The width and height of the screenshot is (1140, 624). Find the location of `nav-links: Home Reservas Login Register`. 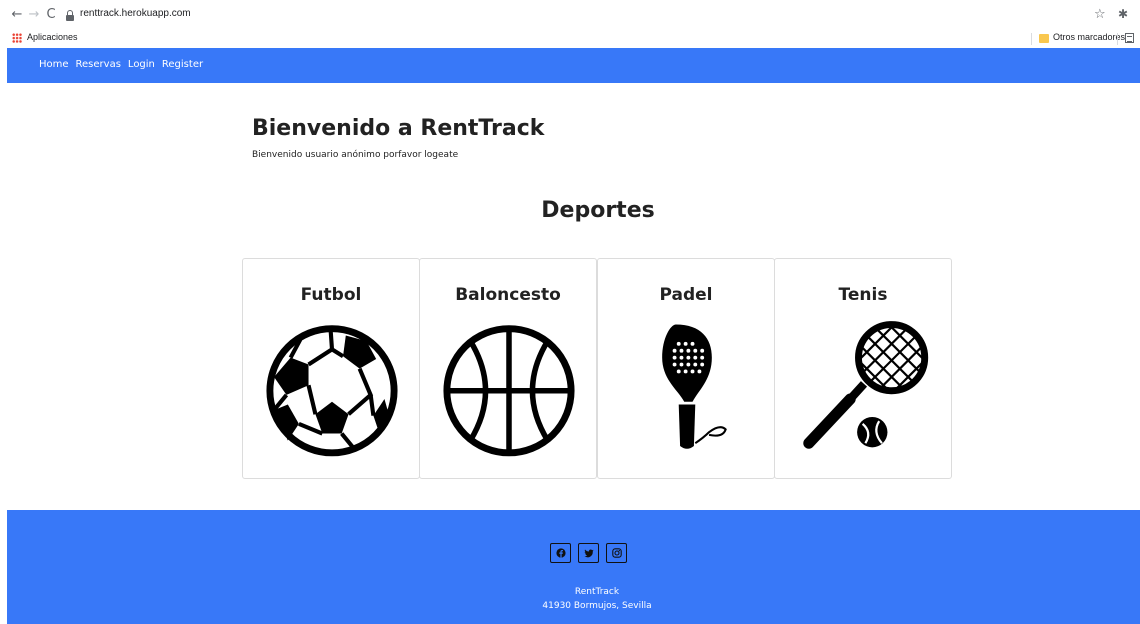

nav-links: Home Reservas Login Register is located at coordinates (121, 64).